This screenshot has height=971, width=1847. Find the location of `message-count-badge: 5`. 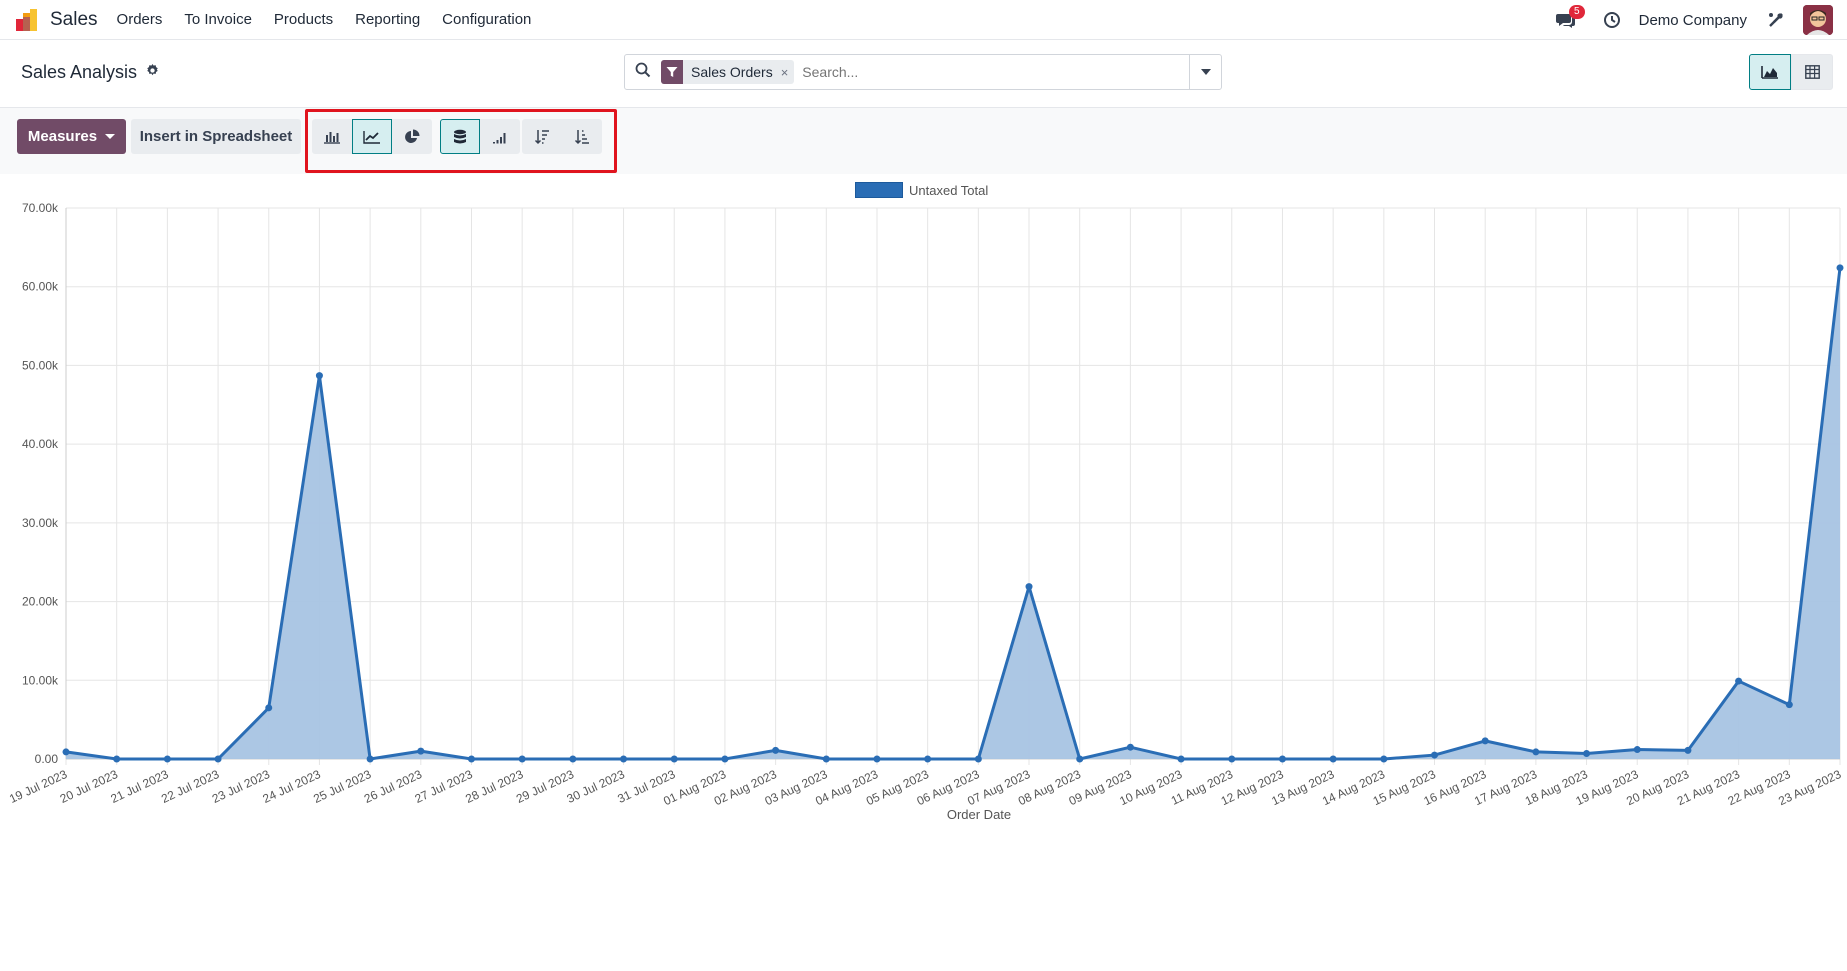

message-count-badge: 5 is located at coordinates (1577, 12).